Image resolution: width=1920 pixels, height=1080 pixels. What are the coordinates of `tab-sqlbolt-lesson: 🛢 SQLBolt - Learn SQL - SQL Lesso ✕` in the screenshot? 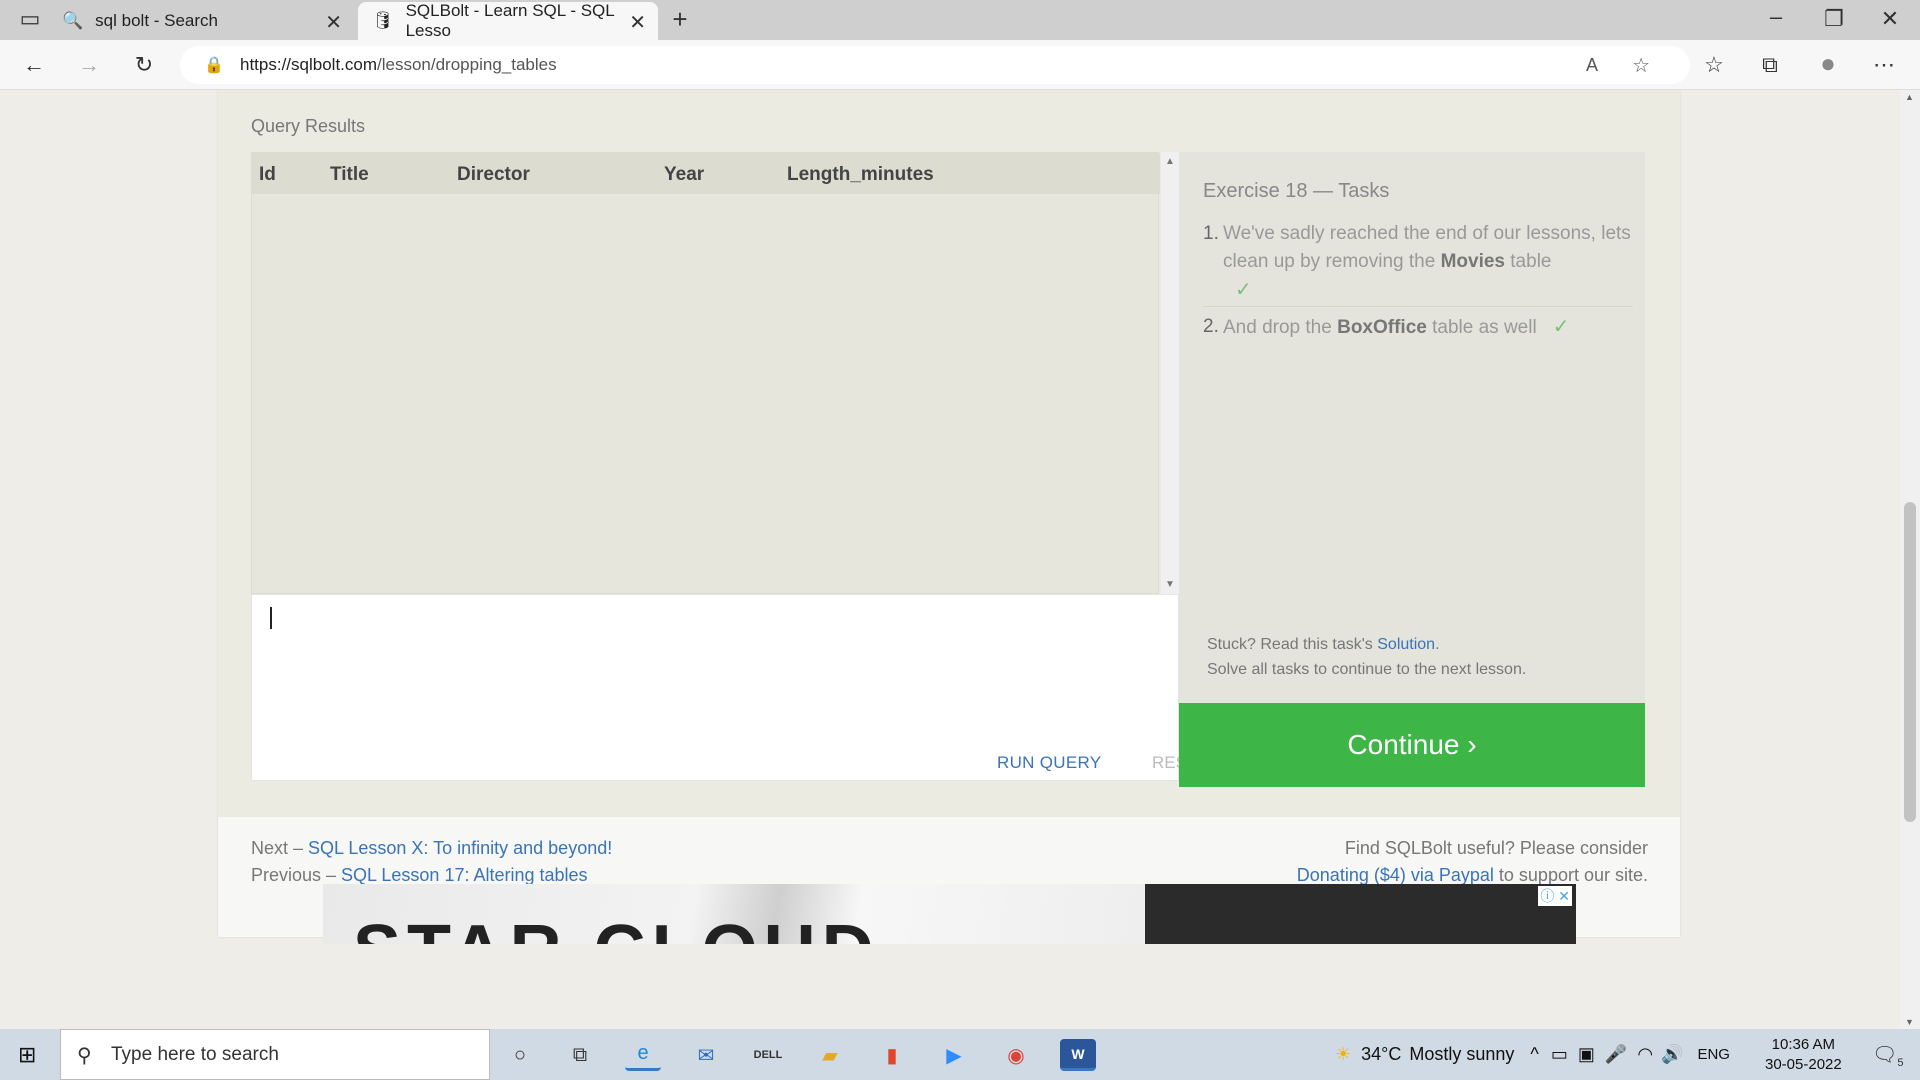 It's located at (508, 20).